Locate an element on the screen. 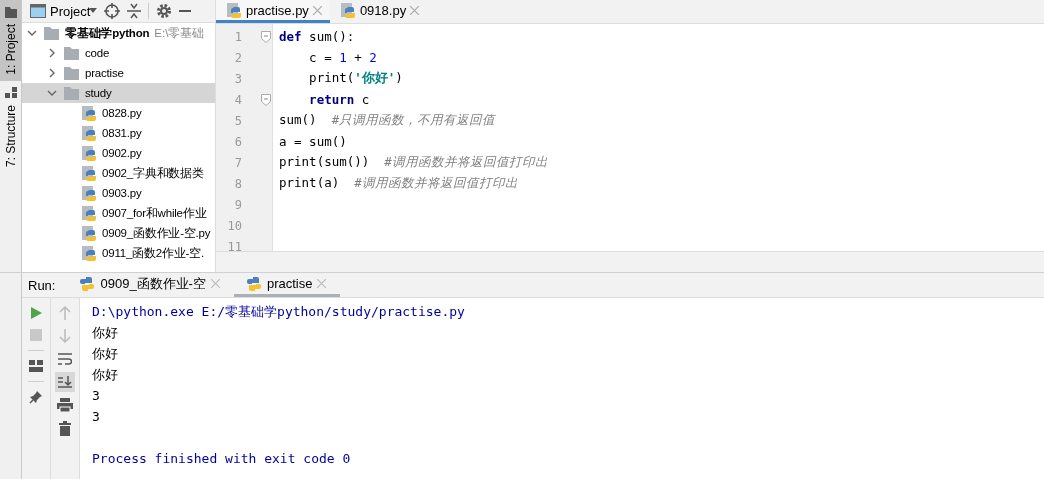 The height and width of the screenshot is (479, 1044). tree-item: 0828.py is located at coordinates (118, 113).